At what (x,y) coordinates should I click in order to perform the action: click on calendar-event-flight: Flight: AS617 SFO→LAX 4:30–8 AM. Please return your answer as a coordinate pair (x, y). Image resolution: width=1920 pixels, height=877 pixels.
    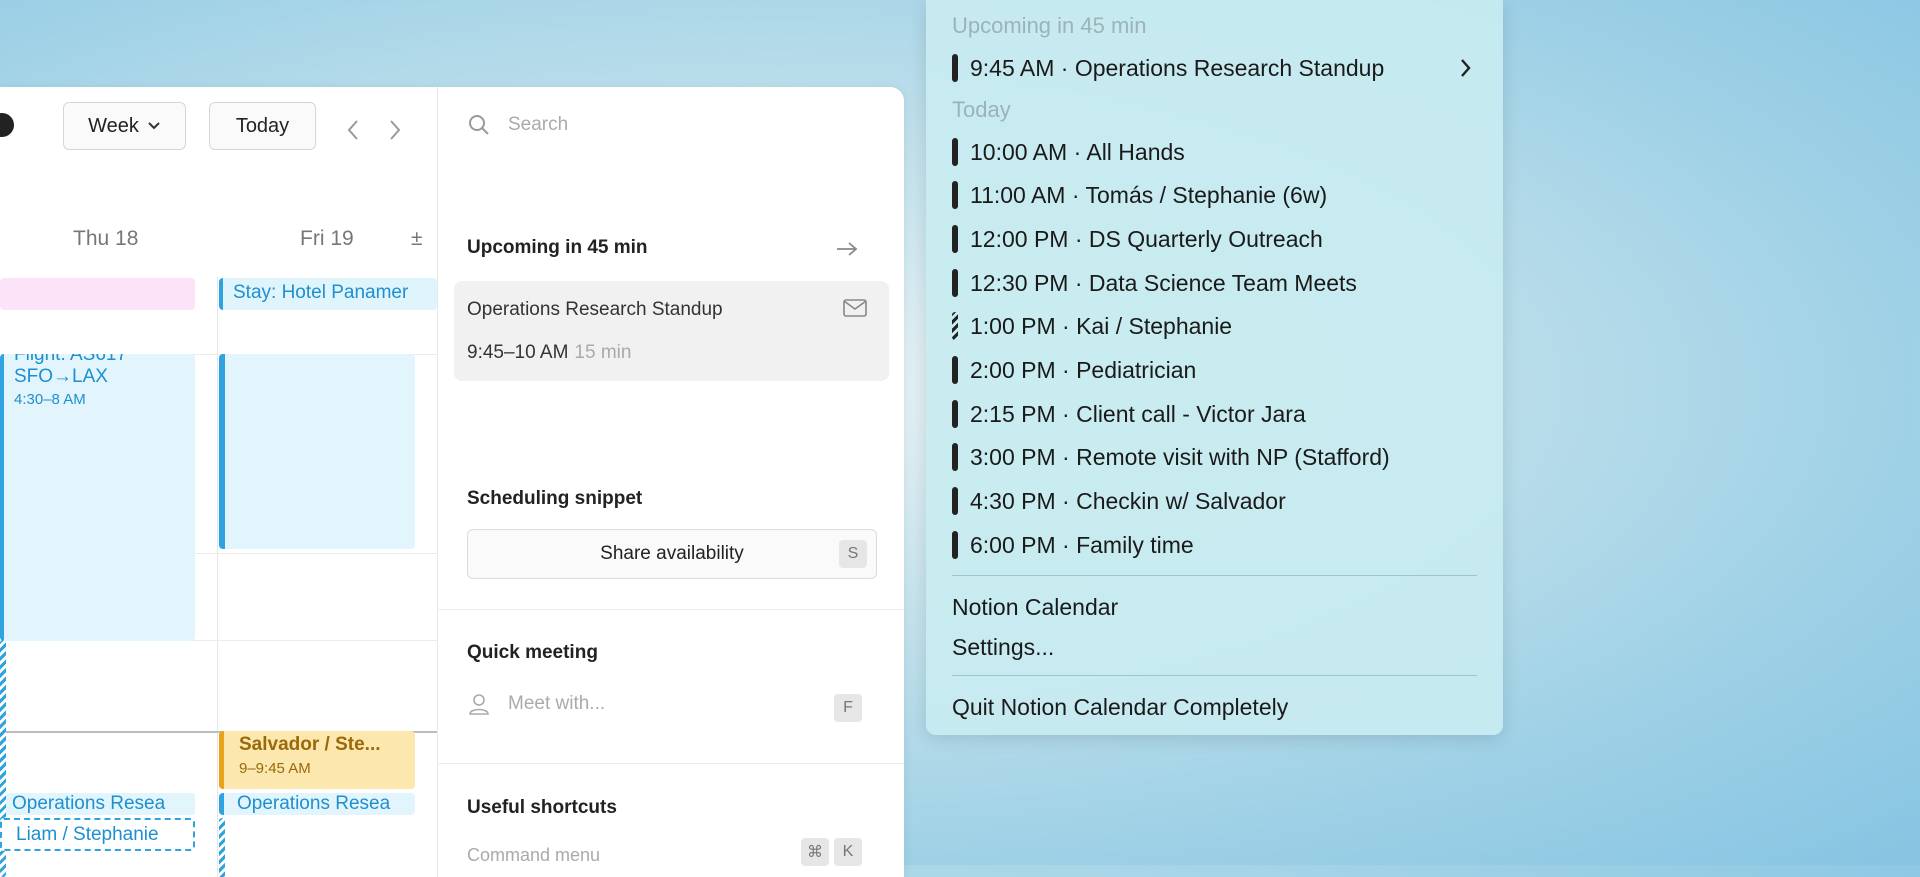
    Looking at the image, I should click on (97, 497).